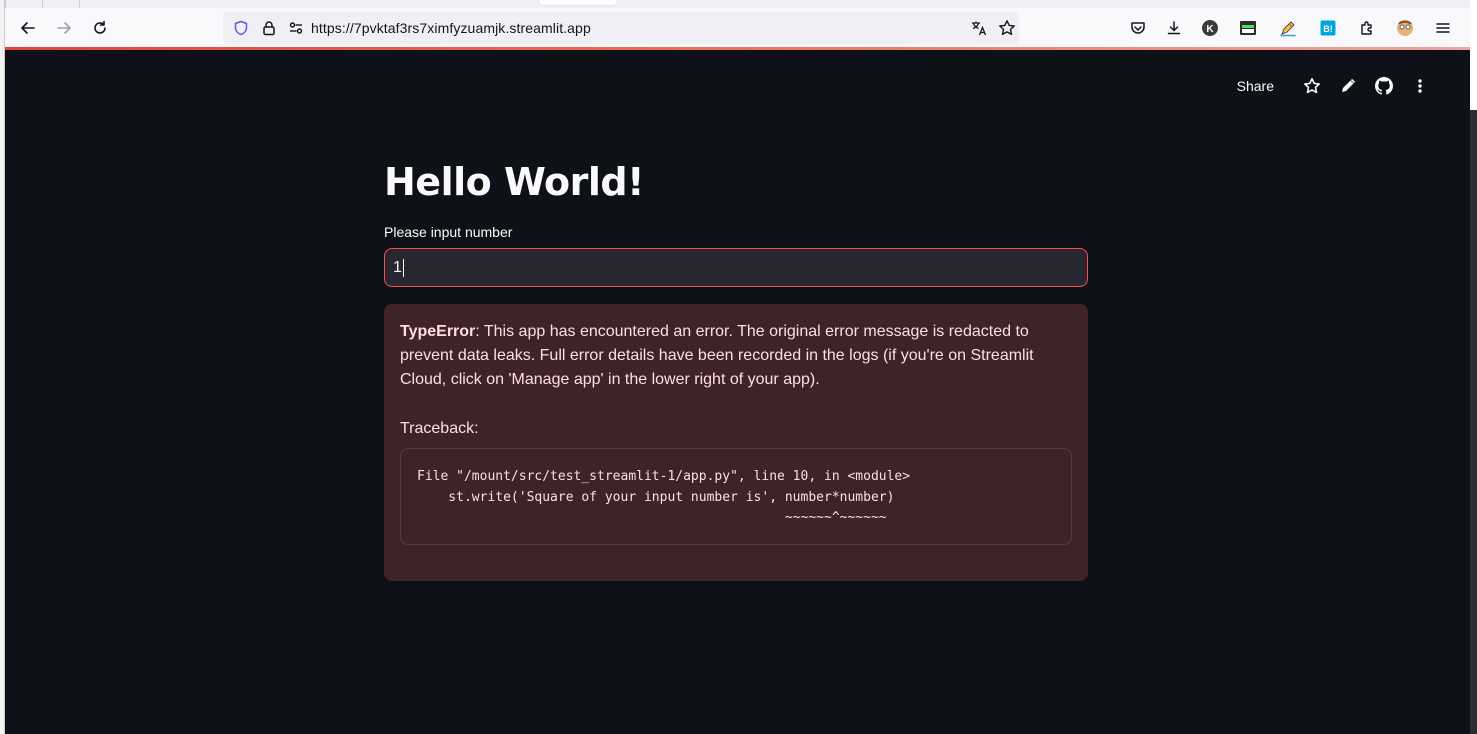 The height and width of the screenshot is (734, 1477). What do you see at coordinates (241, 28) in the screenshot?
I see `shield-icon` at bounding box center [241, 28].